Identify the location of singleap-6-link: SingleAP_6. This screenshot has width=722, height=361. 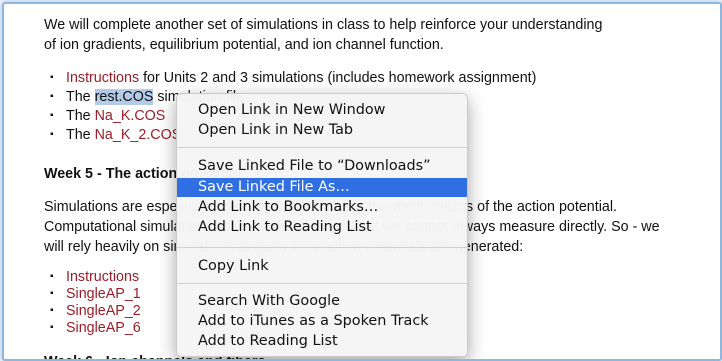
(103, 328).